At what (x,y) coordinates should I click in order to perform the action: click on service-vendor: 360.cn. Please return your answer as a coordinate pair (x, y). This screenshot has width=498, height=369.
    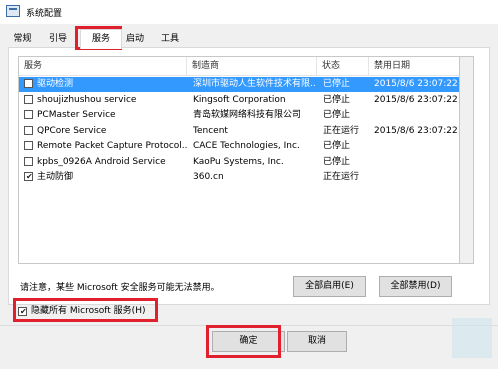
    Looking at the image, I should click on (208, 177).